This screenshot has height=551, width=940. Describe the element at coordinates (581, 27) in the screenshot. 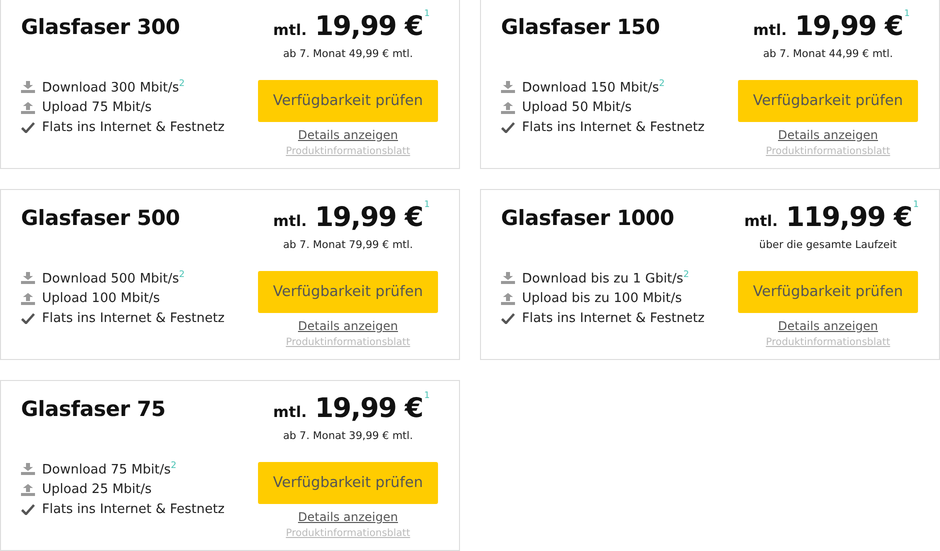

I see `tariff-title: Glasfaser 150` at that location.